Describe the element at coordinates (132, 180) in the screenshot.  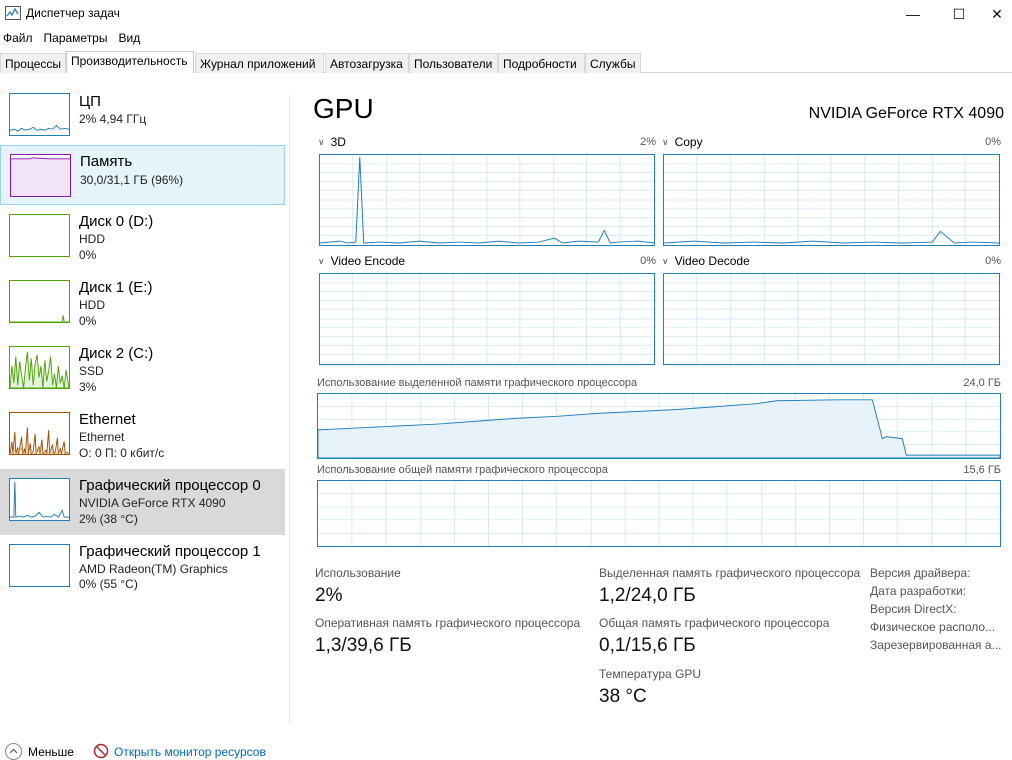
I see `sidebar-subtitle: 30,0/31,1 ГБ (96%)` at that location.